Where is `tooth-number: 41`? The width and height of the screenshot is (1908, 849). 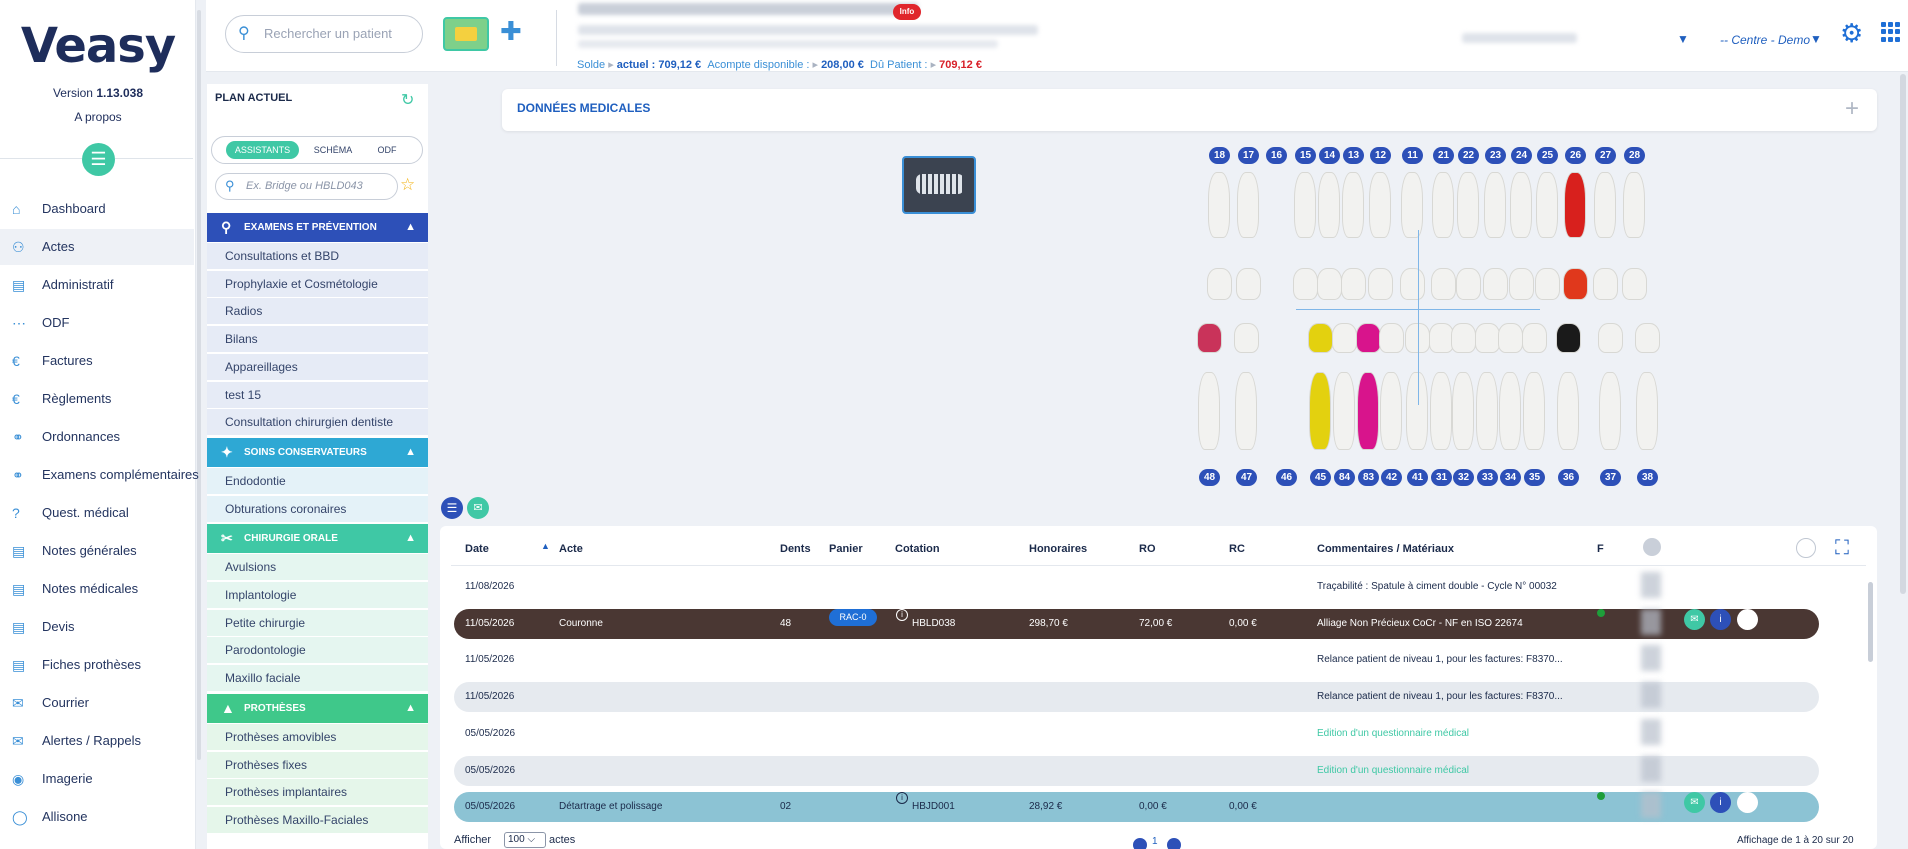
tooth-number: 41 is located at coordinates (1417, 477).